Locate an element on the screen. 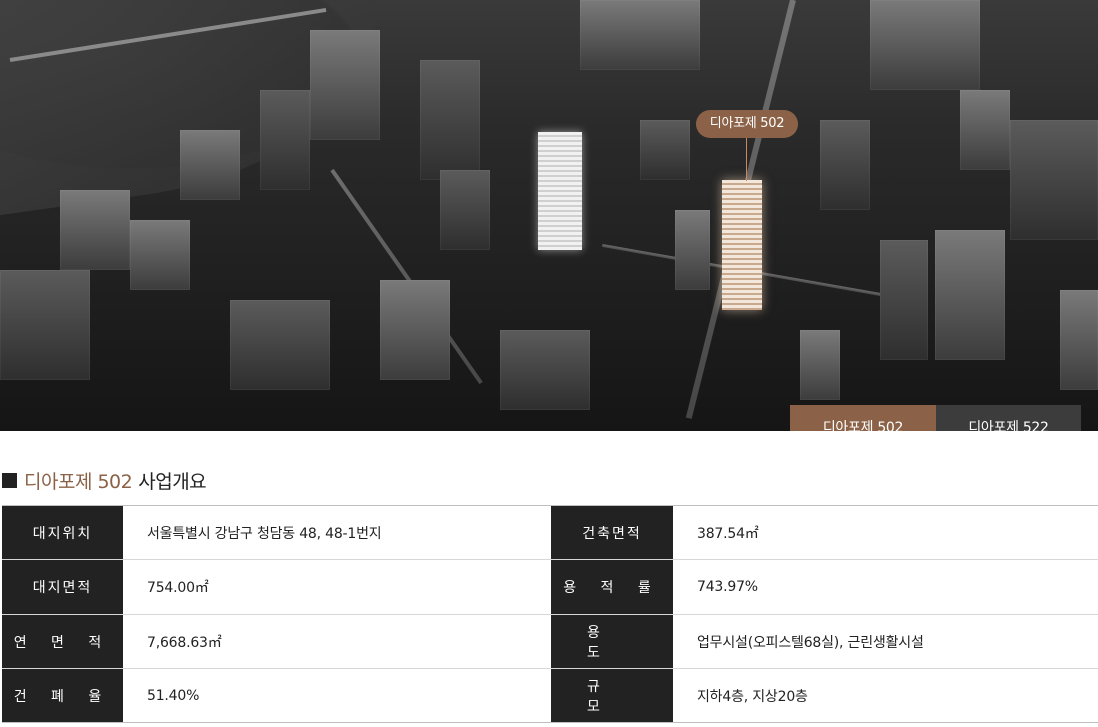  section-title: 디아포제 502 사업개요 is located at coordinates (104, 480).